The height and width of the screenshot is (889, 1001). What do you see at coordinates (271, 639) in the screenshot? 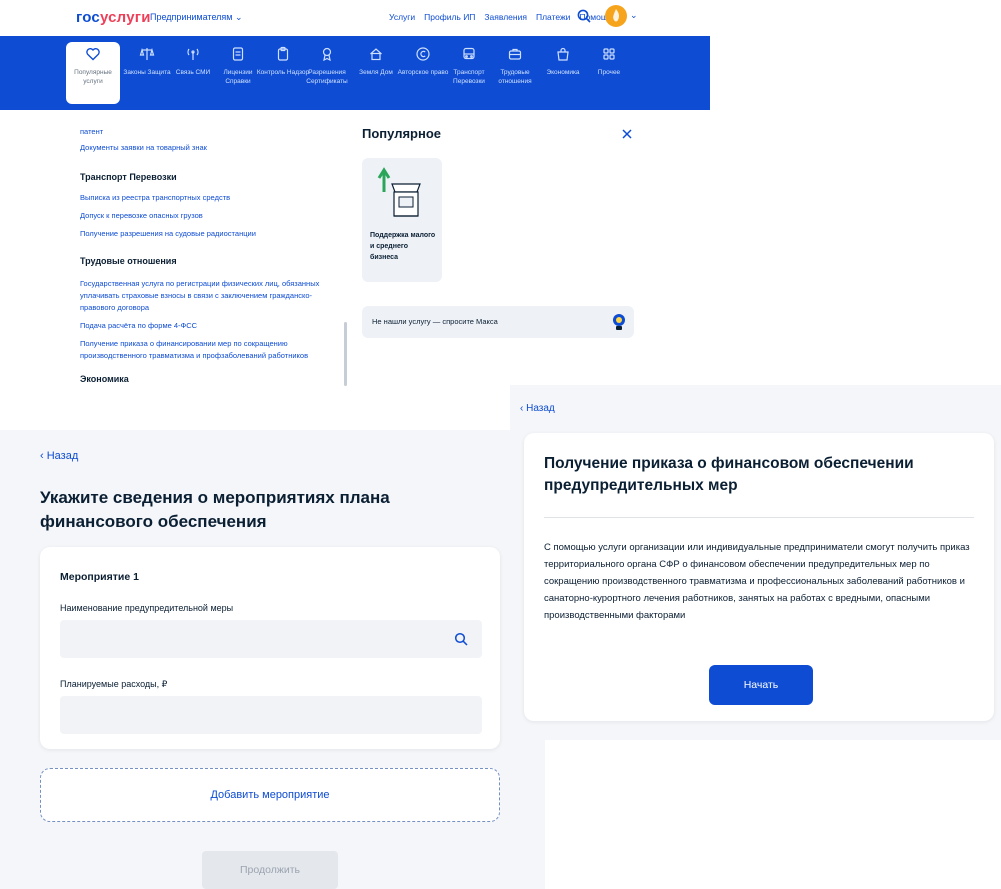
I see `measure-name-input` at bounding box center [271, 639].